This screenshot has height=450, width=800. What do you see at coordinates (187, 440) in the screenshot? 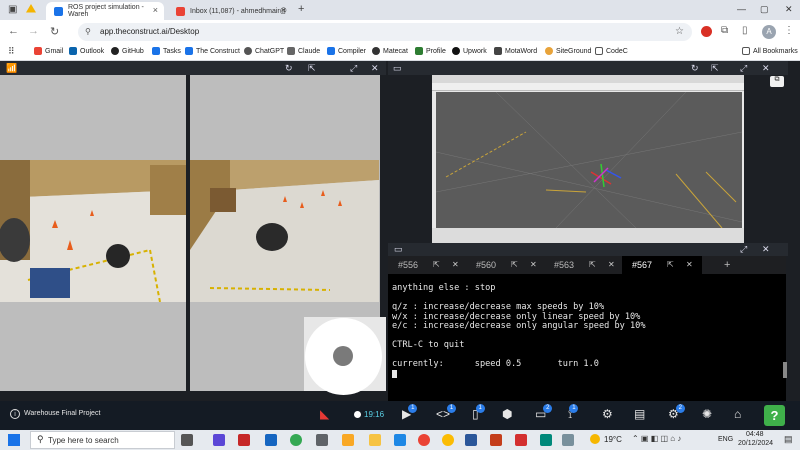
I see `task-view-icon` at bounding box center [187, 440].